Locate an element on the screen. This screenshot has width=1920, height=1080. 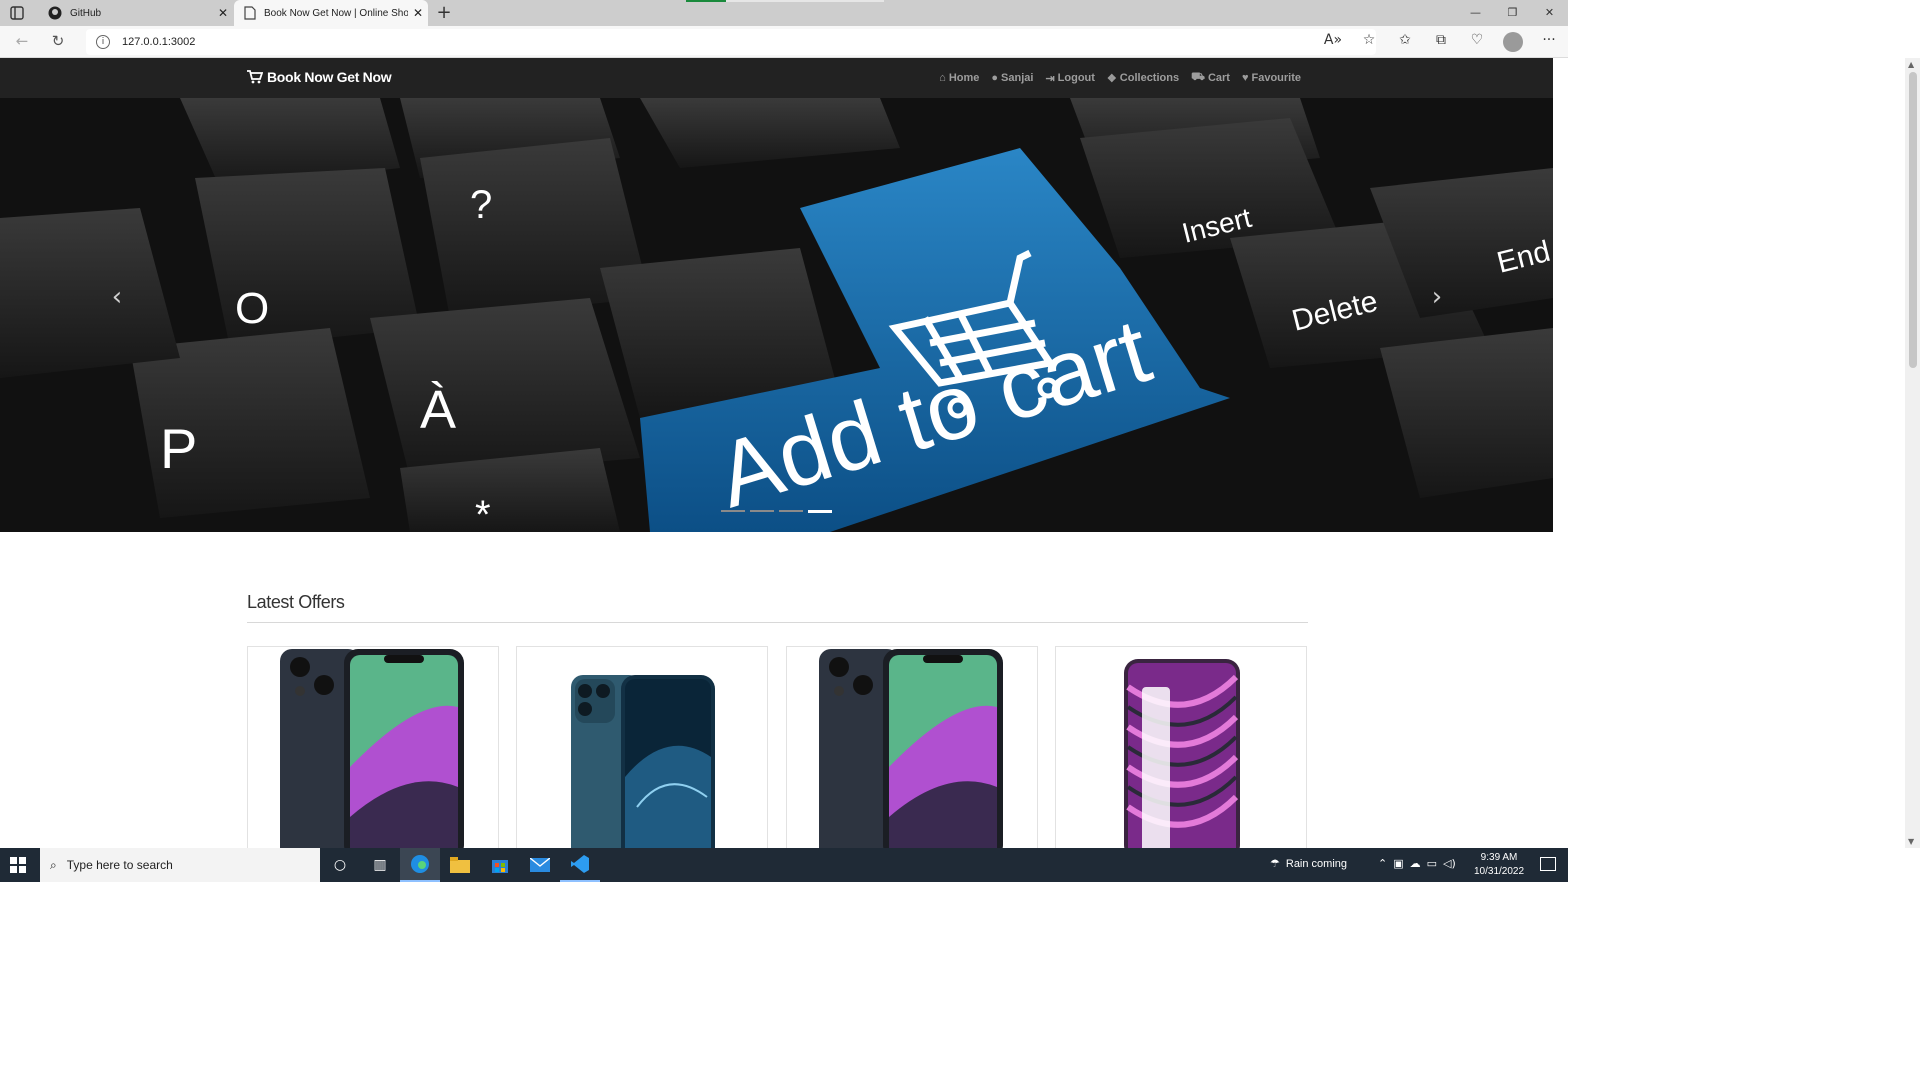
clock-date: 10/31/2022 is located at coordinates (1499, 871).